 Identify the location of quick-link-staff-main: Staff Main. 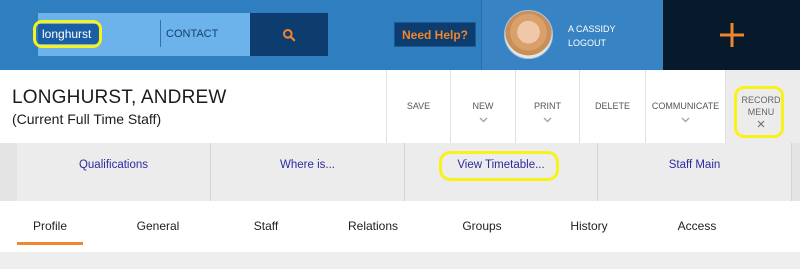
(695, 172).